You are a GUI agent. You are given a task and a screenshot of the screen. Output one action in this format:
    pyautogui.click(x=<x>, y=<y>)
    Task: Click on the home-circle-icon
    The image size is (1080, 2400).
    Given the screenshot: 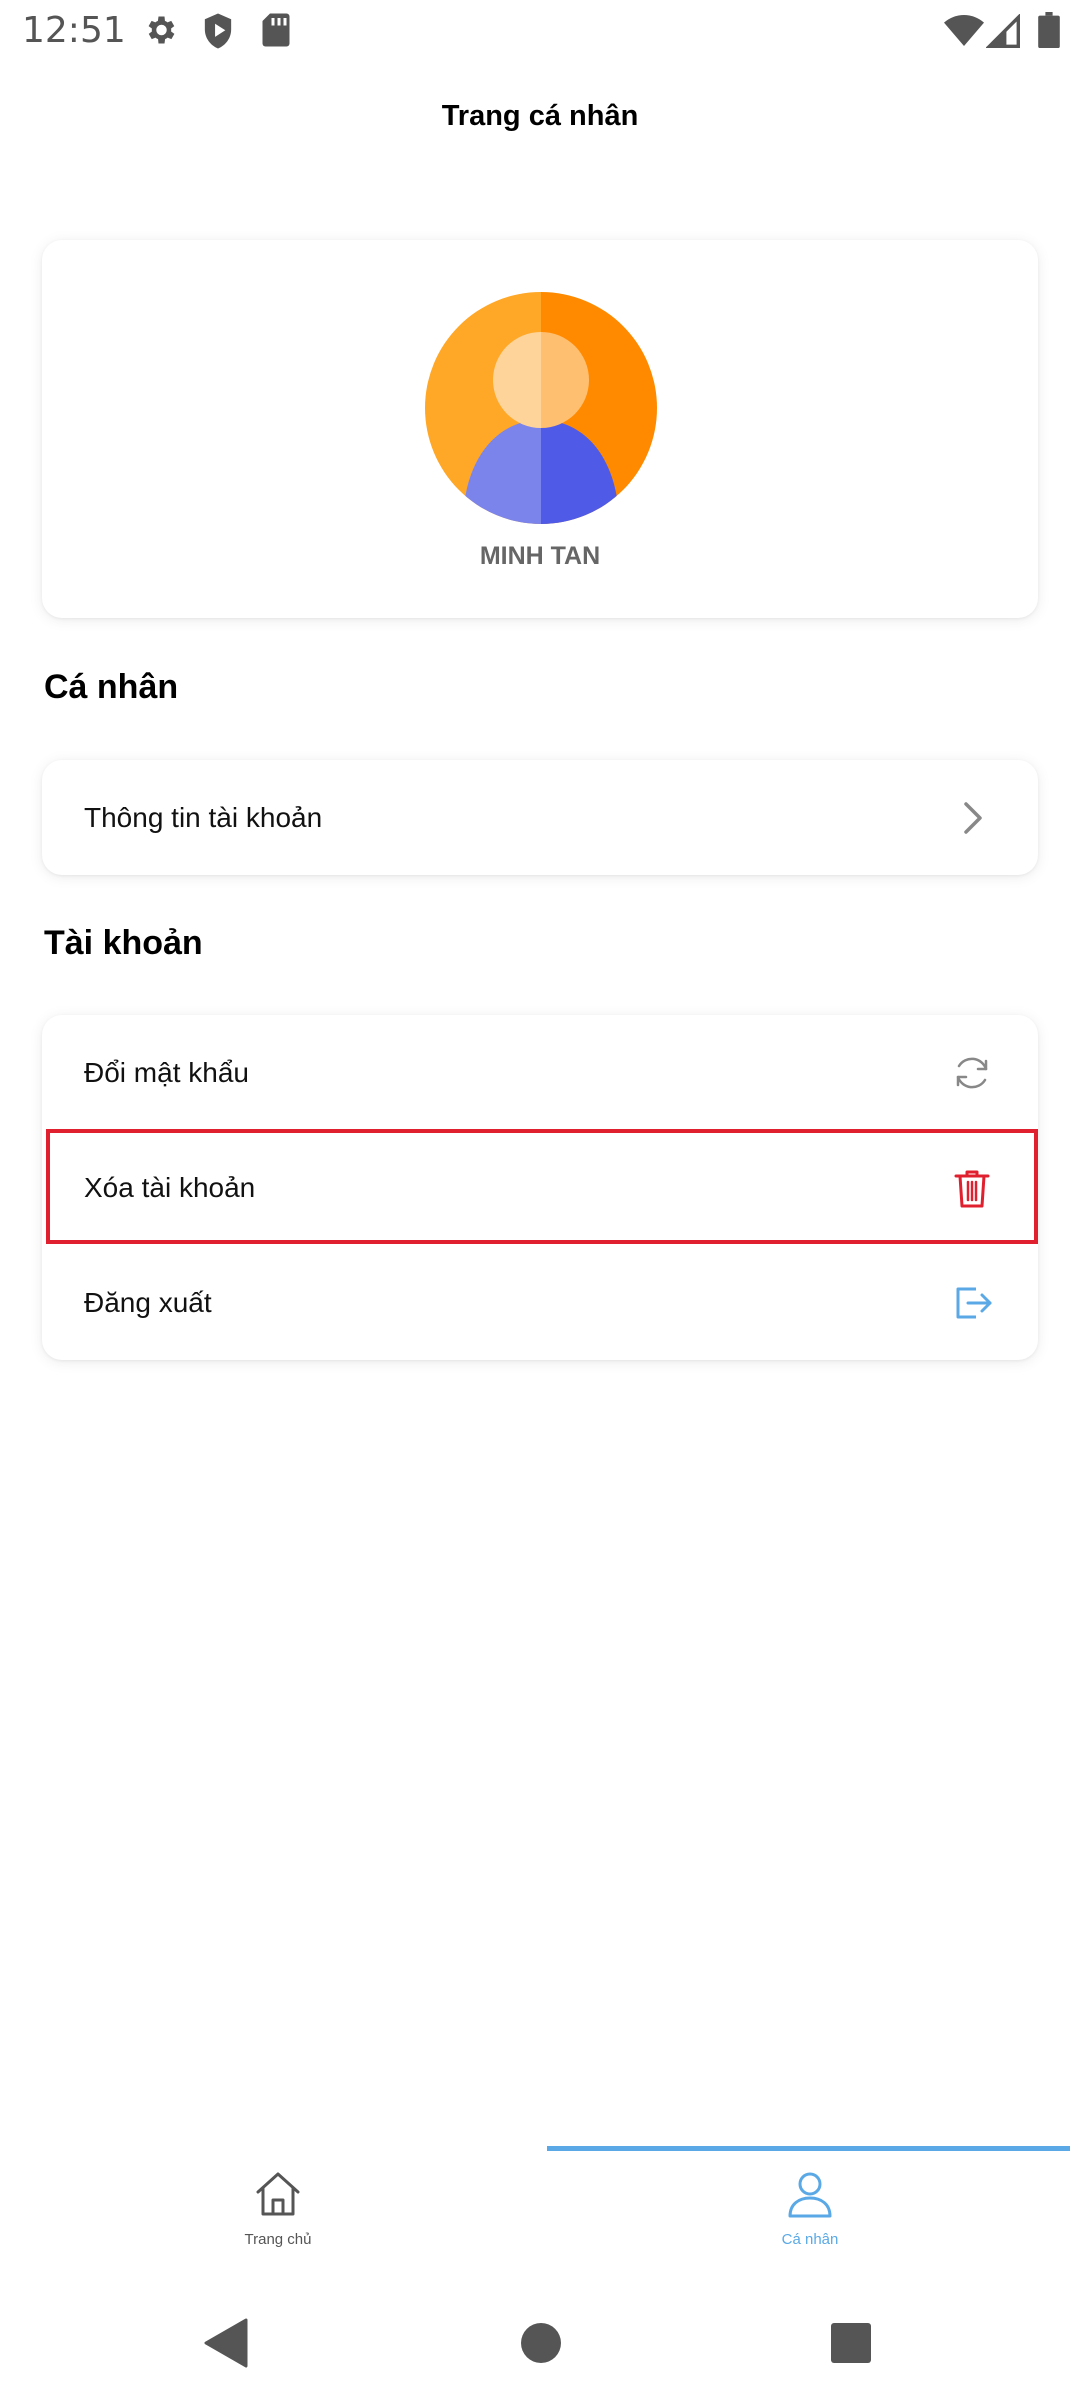 What is the action you would take?
    pyautogui.click(x=541, y=2345)
    